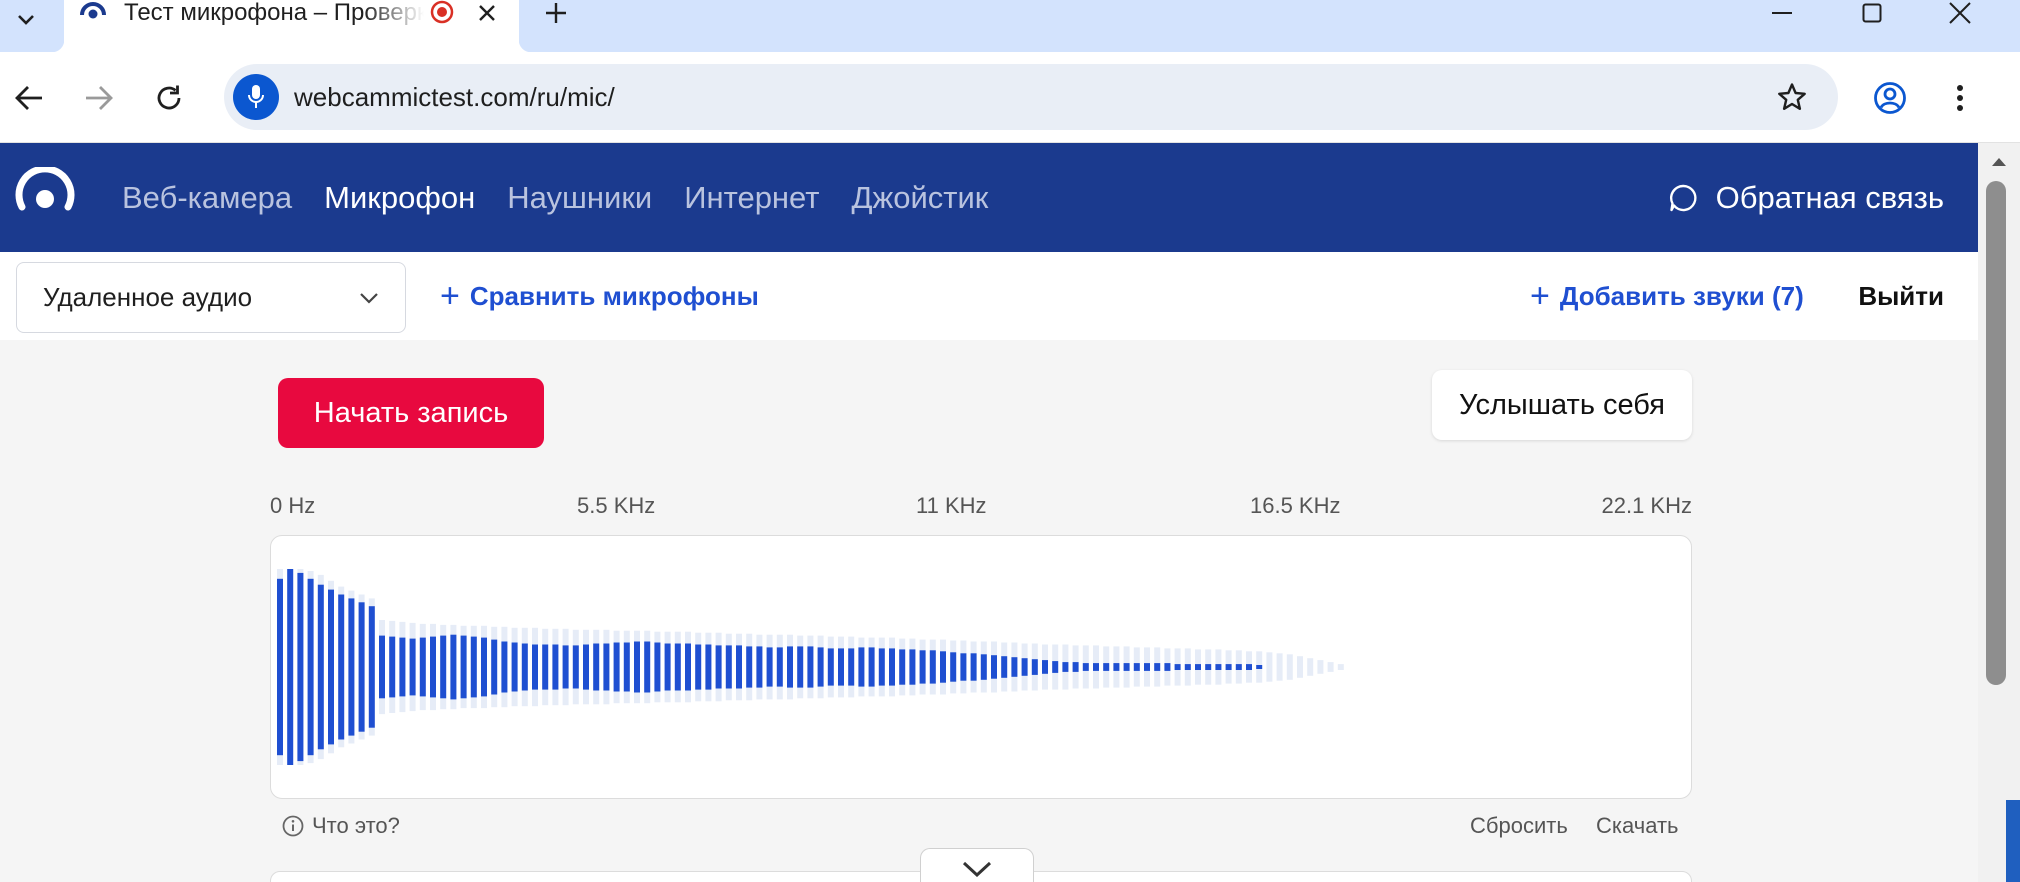  Describe the element at coordinates (1295, 505) in the screenshot. I see `freq-tick: 16.5 KHz` at that location.